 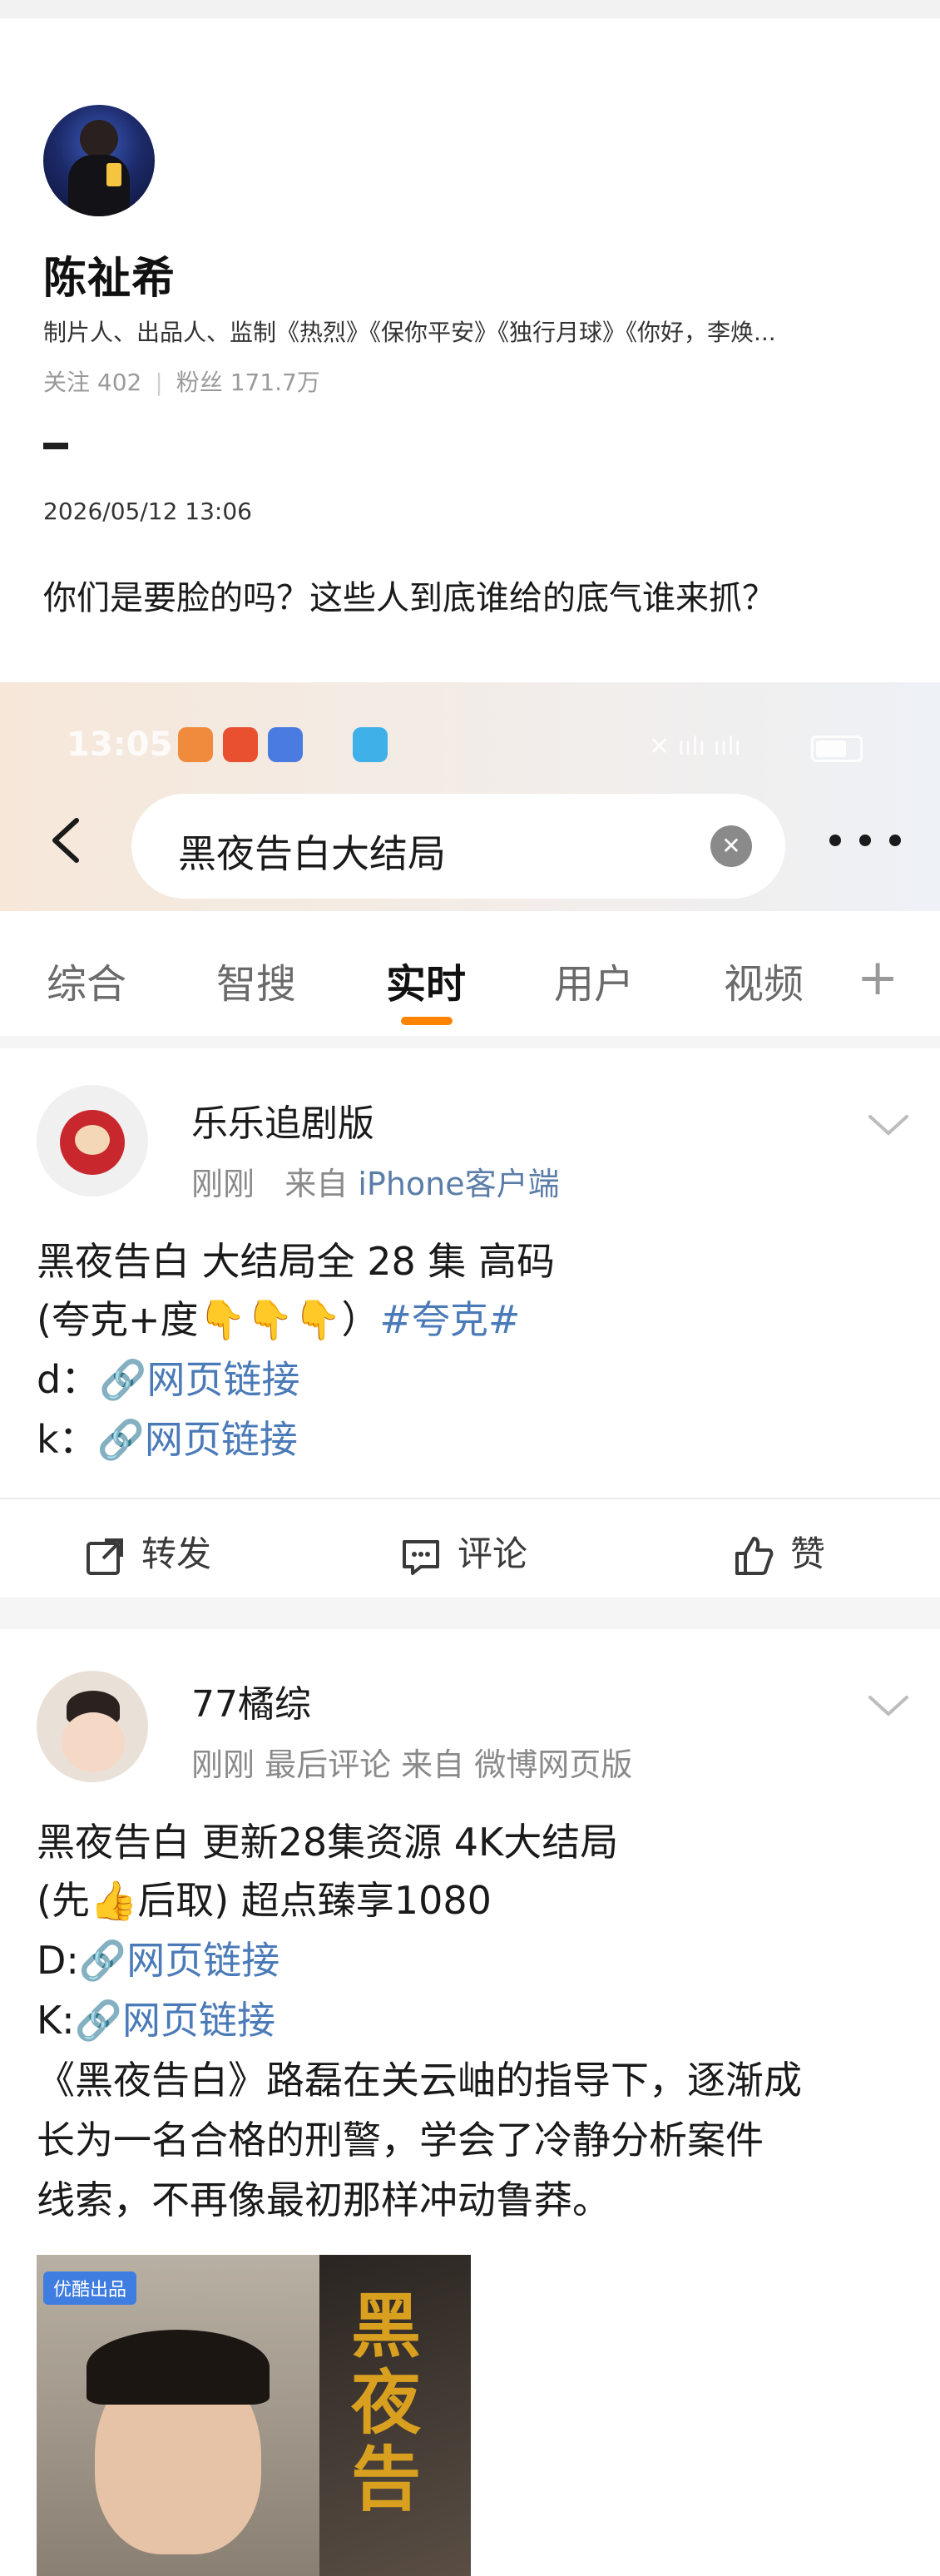 I want to click on status-time: 13:05, so click(x=120, y=745).